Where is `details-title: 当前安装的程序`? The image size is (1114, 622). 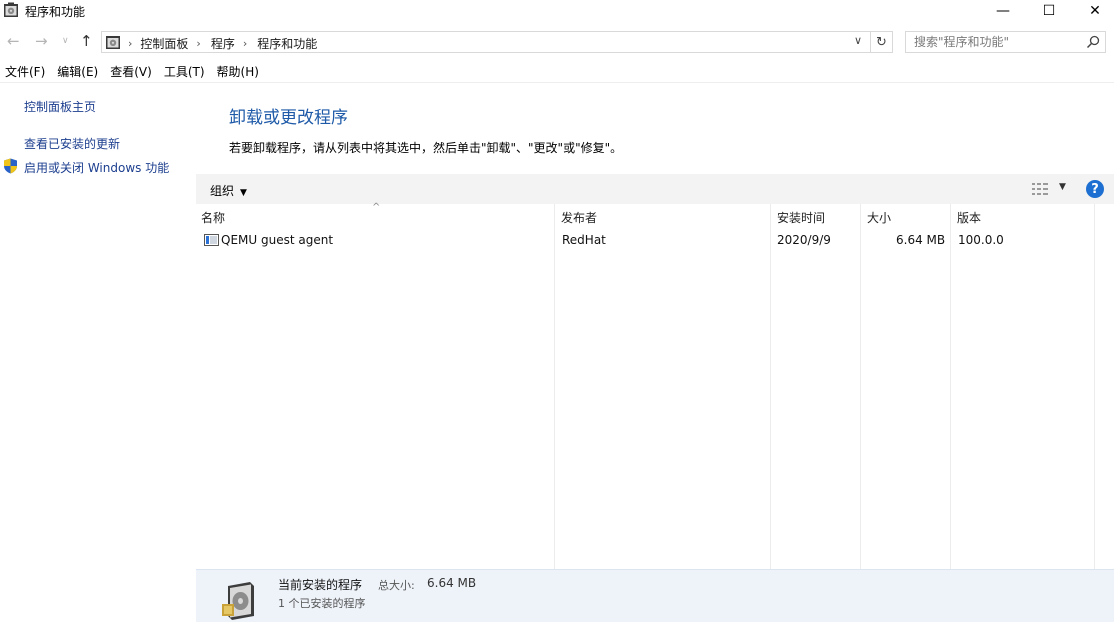 details-title: 当前安装的程序 is located at coordinates (320, 585).